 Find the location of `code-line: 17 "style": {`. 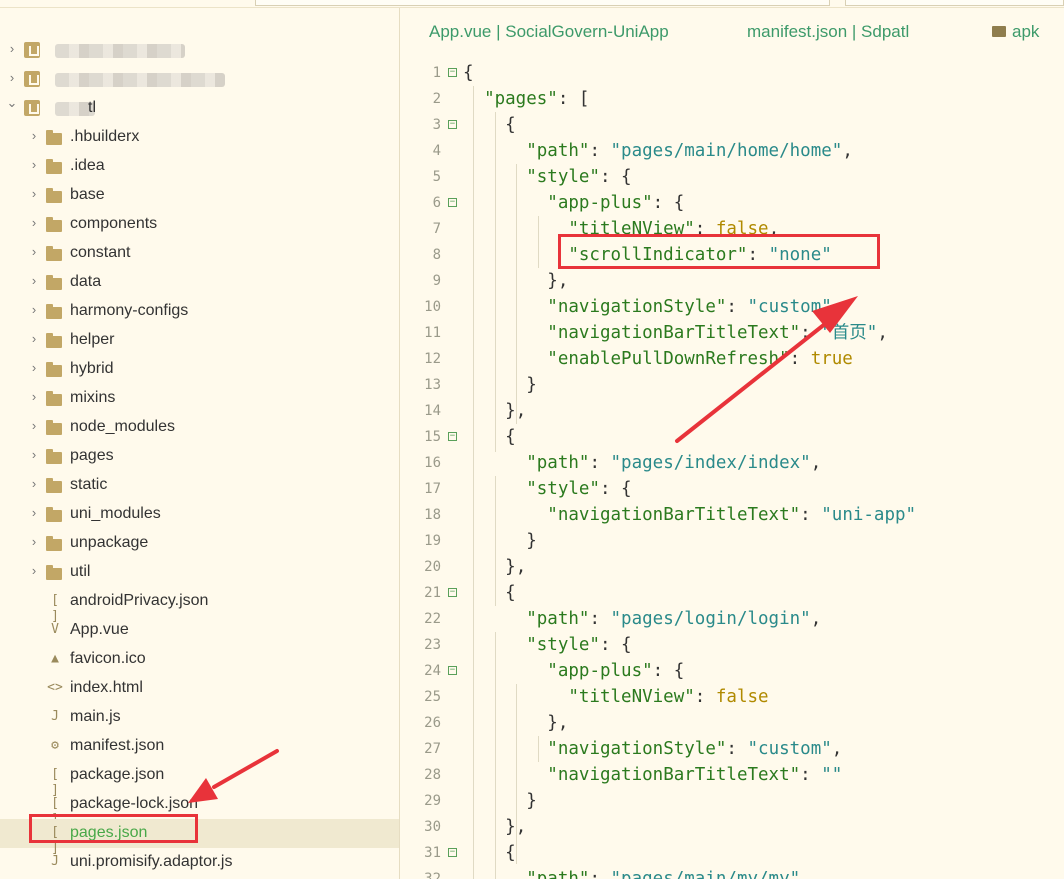

code-line: 17 "style": { is located at coordinates (732, 489).